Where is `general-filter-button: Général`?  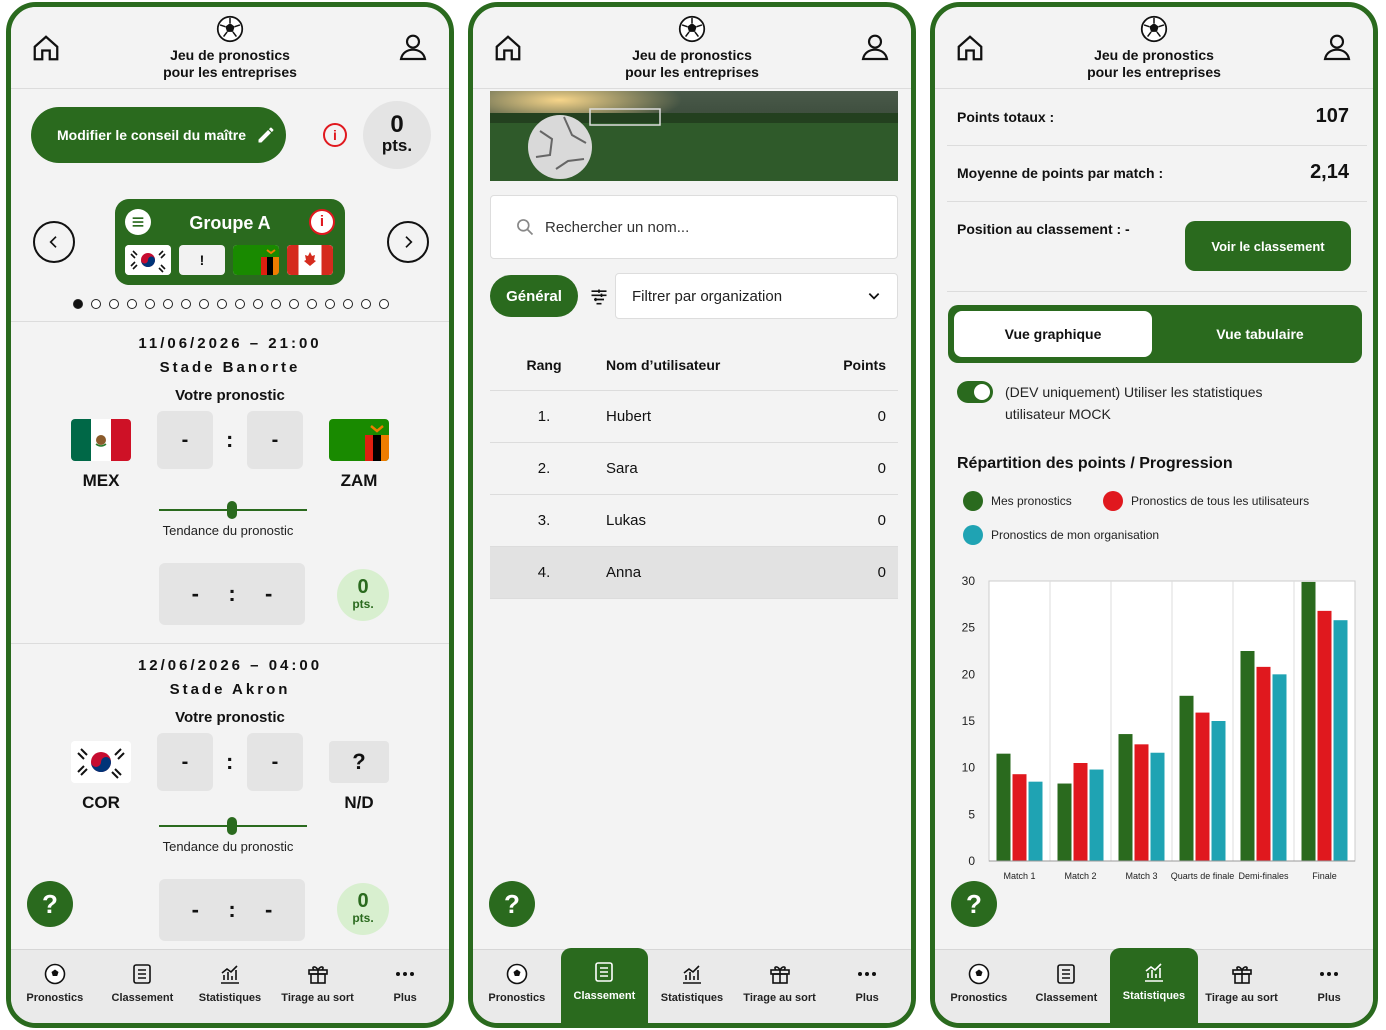 general-filter-button: Général is located at coordinates (534, 296).